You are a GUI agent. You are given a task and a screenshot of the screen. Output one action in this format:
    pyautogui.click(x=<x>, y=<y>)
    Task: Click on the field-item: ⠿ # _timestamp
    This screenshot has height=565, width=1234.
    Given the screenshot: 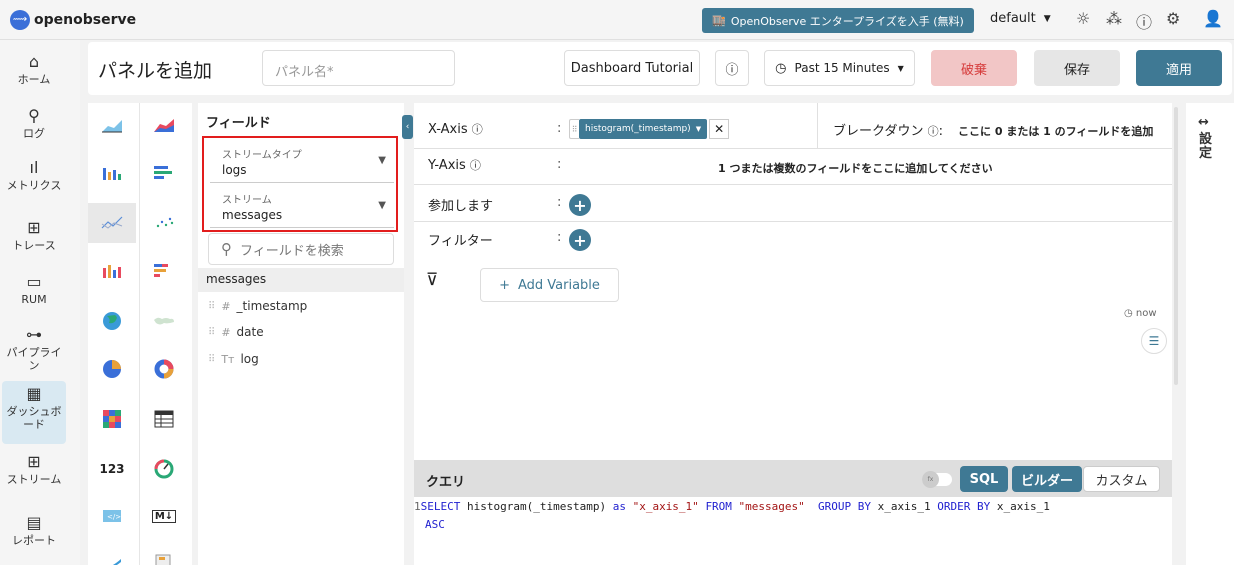 What is the action you would take?
    pyautogui.click(x=257, y=306)
    